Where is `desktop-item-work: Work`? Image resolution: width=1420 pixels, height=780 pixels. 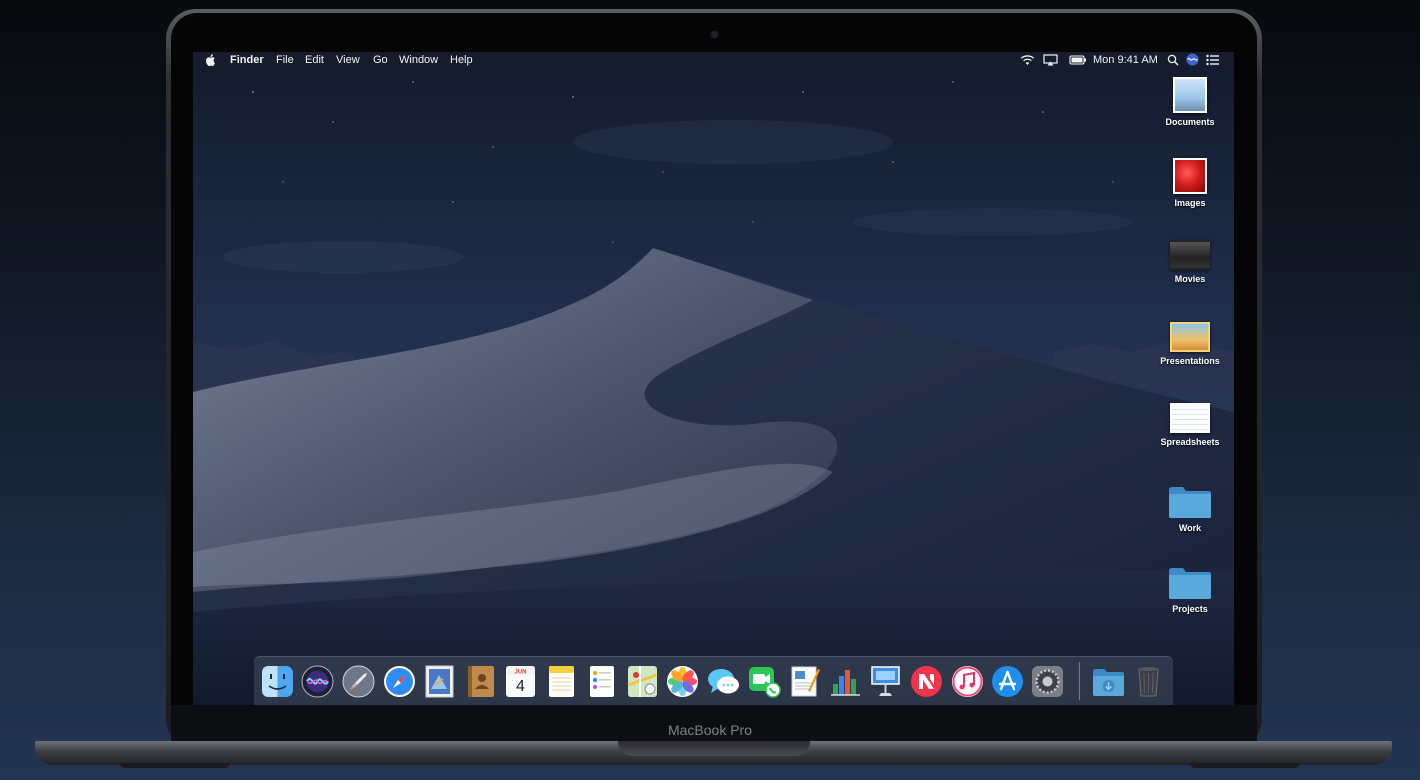 desktop-item-work: Work is located at coordinates (1190, 509).